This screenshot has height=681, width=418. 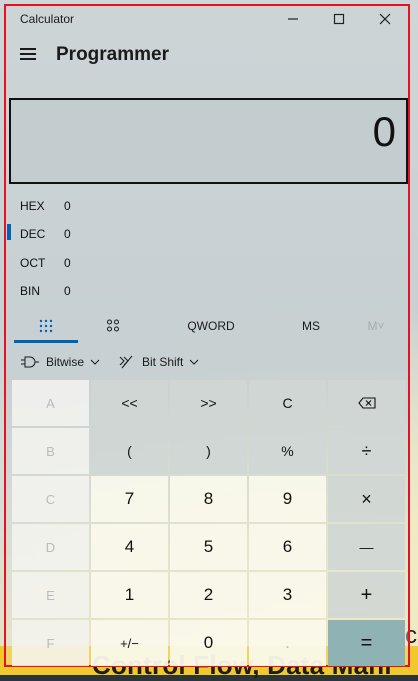 What do you see at coordinates (50, 499) in the screenshot?
I see `hex-c-button: C` at bounding box center [50, 499].